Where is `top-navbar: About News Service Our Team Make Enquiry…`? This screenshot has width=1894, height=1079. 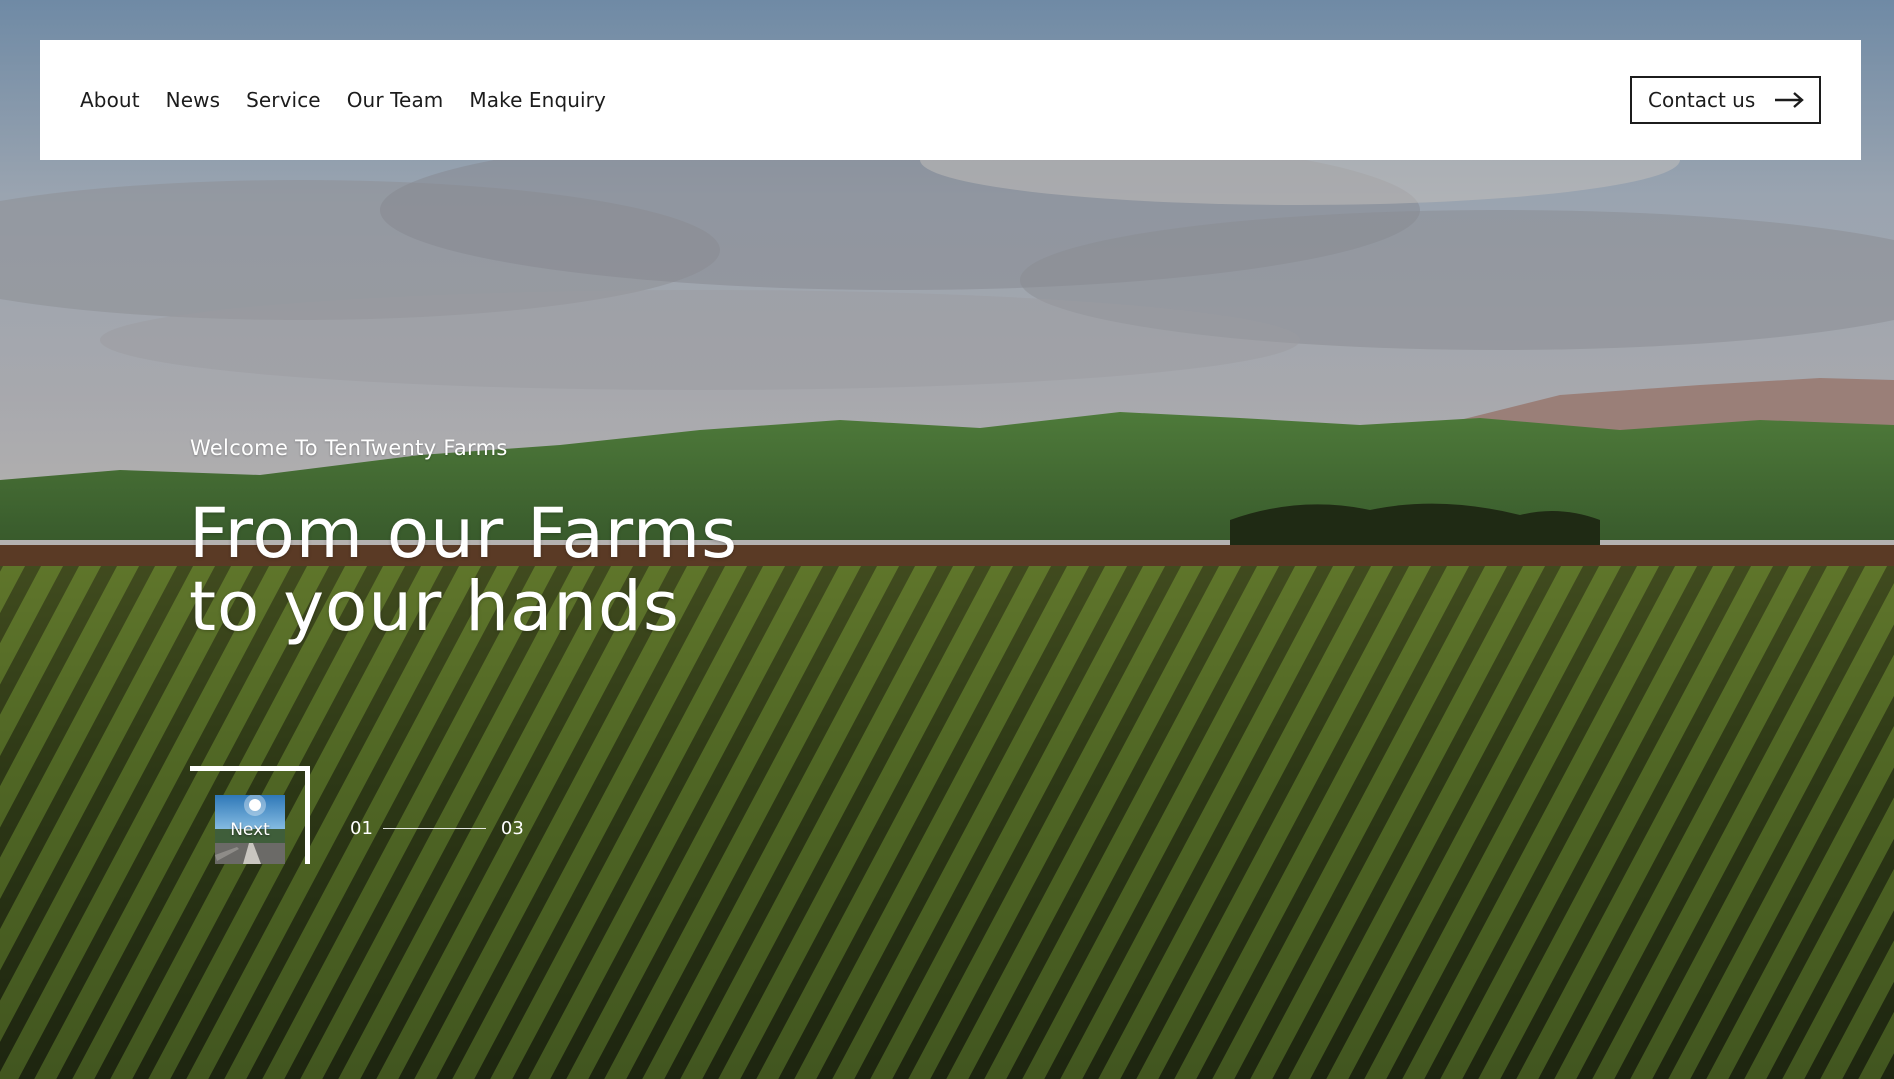 top-navbar: About News Service Our Team Make Enquiry… is located at coordinates (950, 100).